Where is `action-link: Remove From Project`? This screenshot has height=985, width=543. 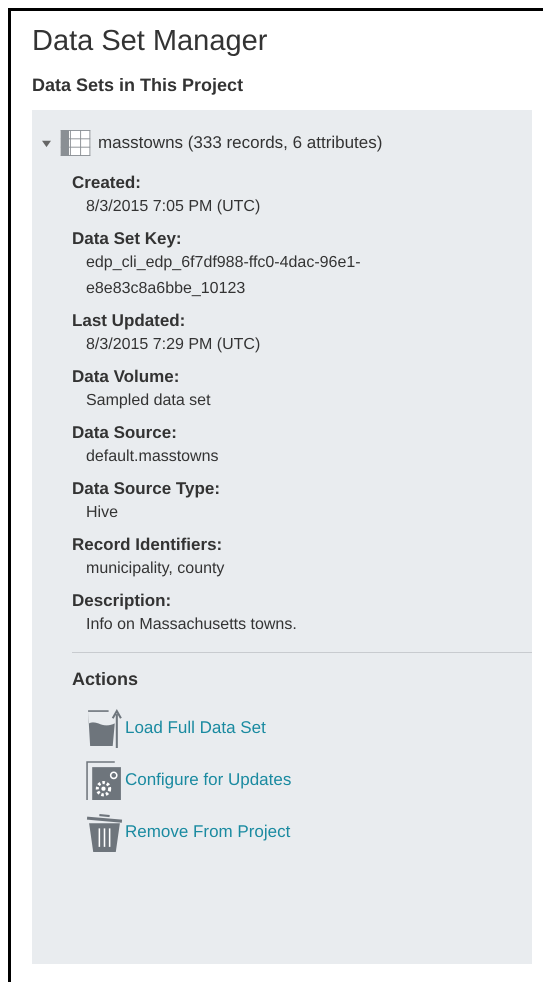
action-link: Remove From Project is located at coordinates (207, 832).